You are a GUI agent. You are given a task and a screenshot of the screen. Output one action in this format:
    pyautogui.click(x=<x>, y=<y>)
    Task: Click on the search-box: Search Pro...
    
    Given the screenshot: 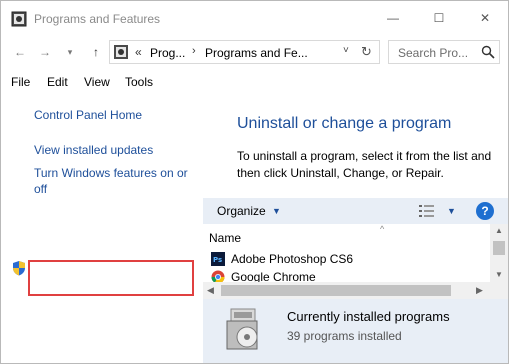 What is the action you would take?
    pyautogui.click(x=444, y=52)
    